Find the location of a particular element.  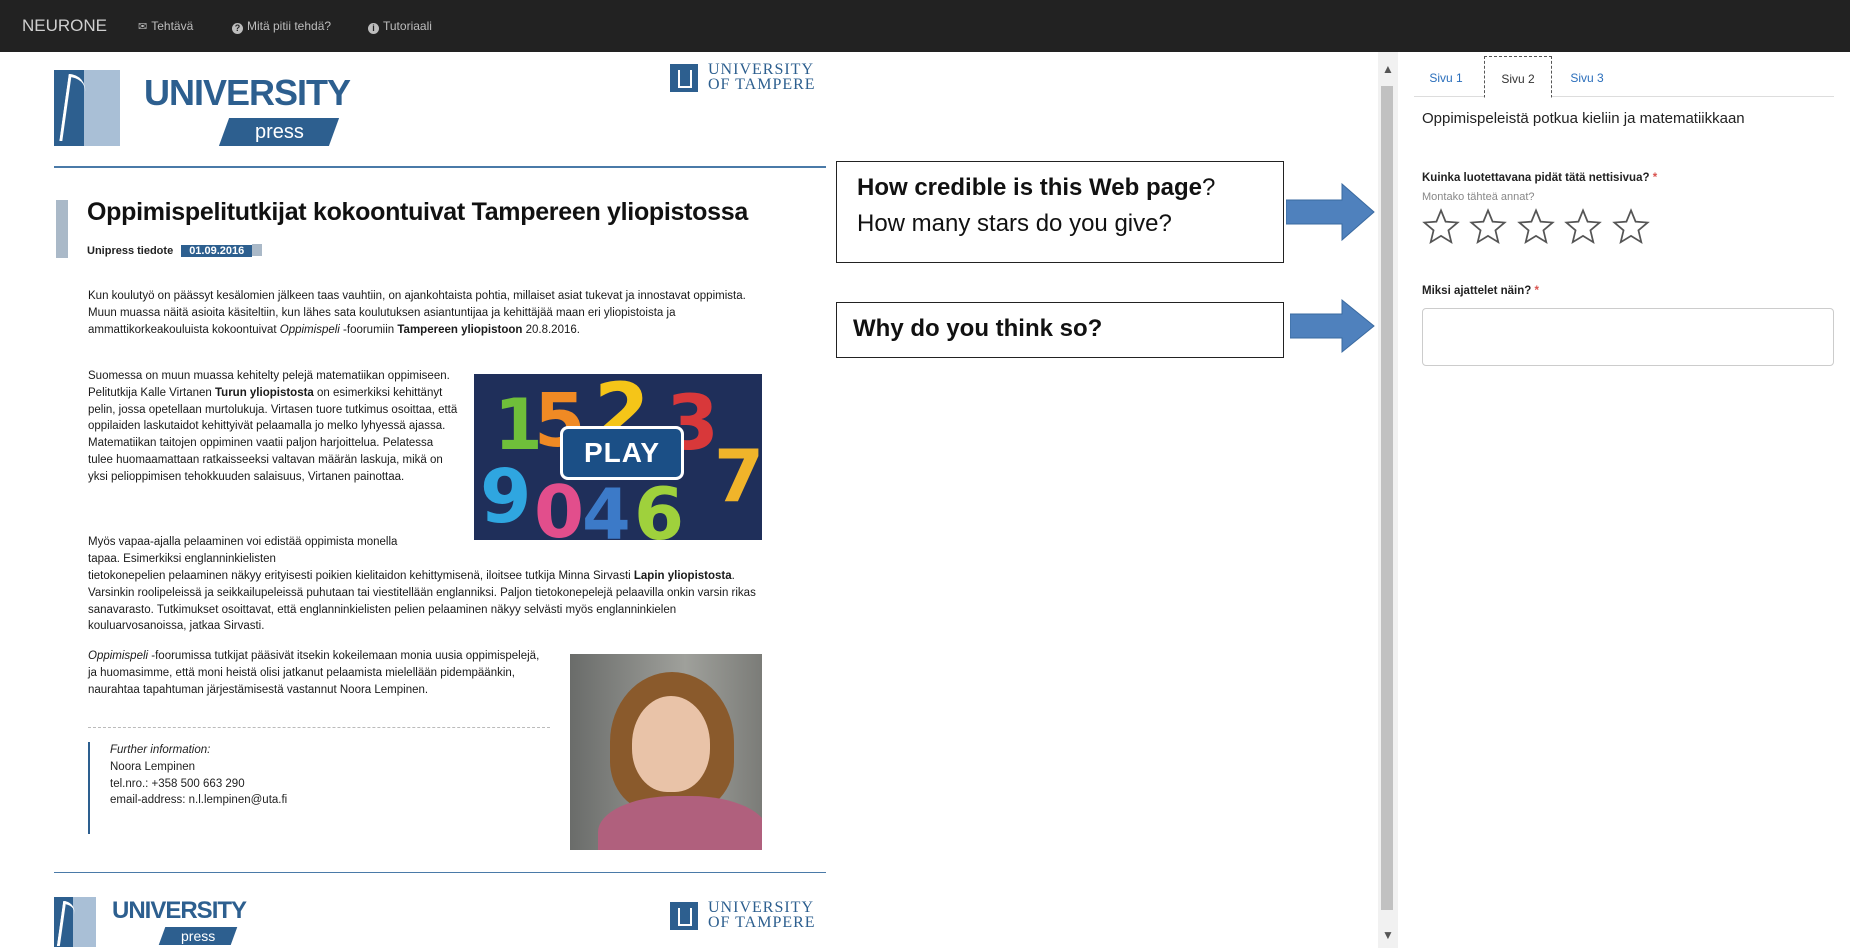

university-press-word: UNIVERSITY is located at coordinates (247, 92).